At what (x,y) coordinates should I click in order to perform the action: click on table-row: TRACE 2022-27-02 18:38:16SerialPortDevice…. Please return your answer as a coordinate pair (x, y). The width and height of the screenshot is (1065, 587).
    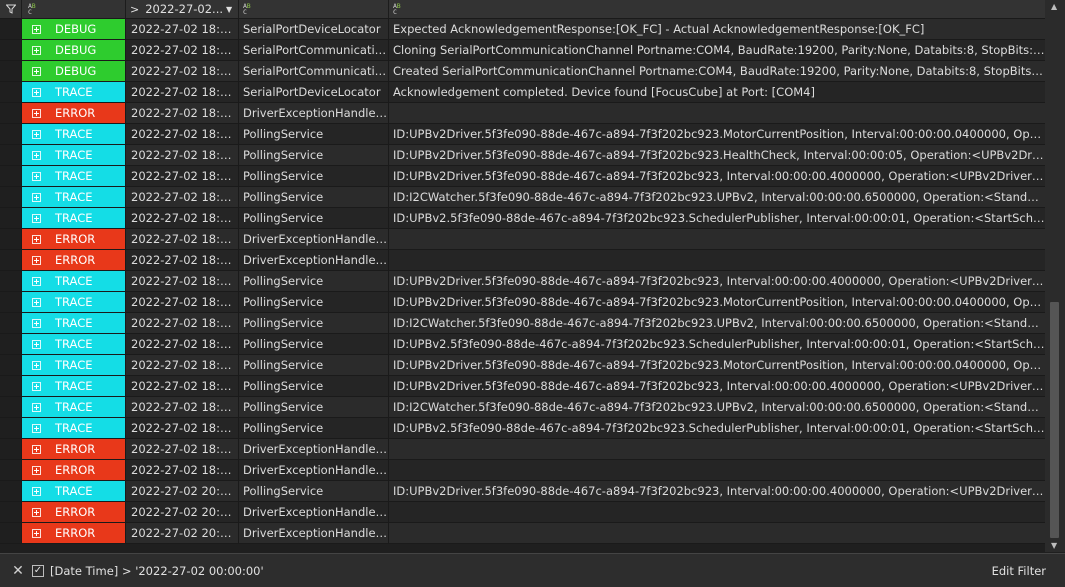
    Looking at the image, I should click on (522, 92).